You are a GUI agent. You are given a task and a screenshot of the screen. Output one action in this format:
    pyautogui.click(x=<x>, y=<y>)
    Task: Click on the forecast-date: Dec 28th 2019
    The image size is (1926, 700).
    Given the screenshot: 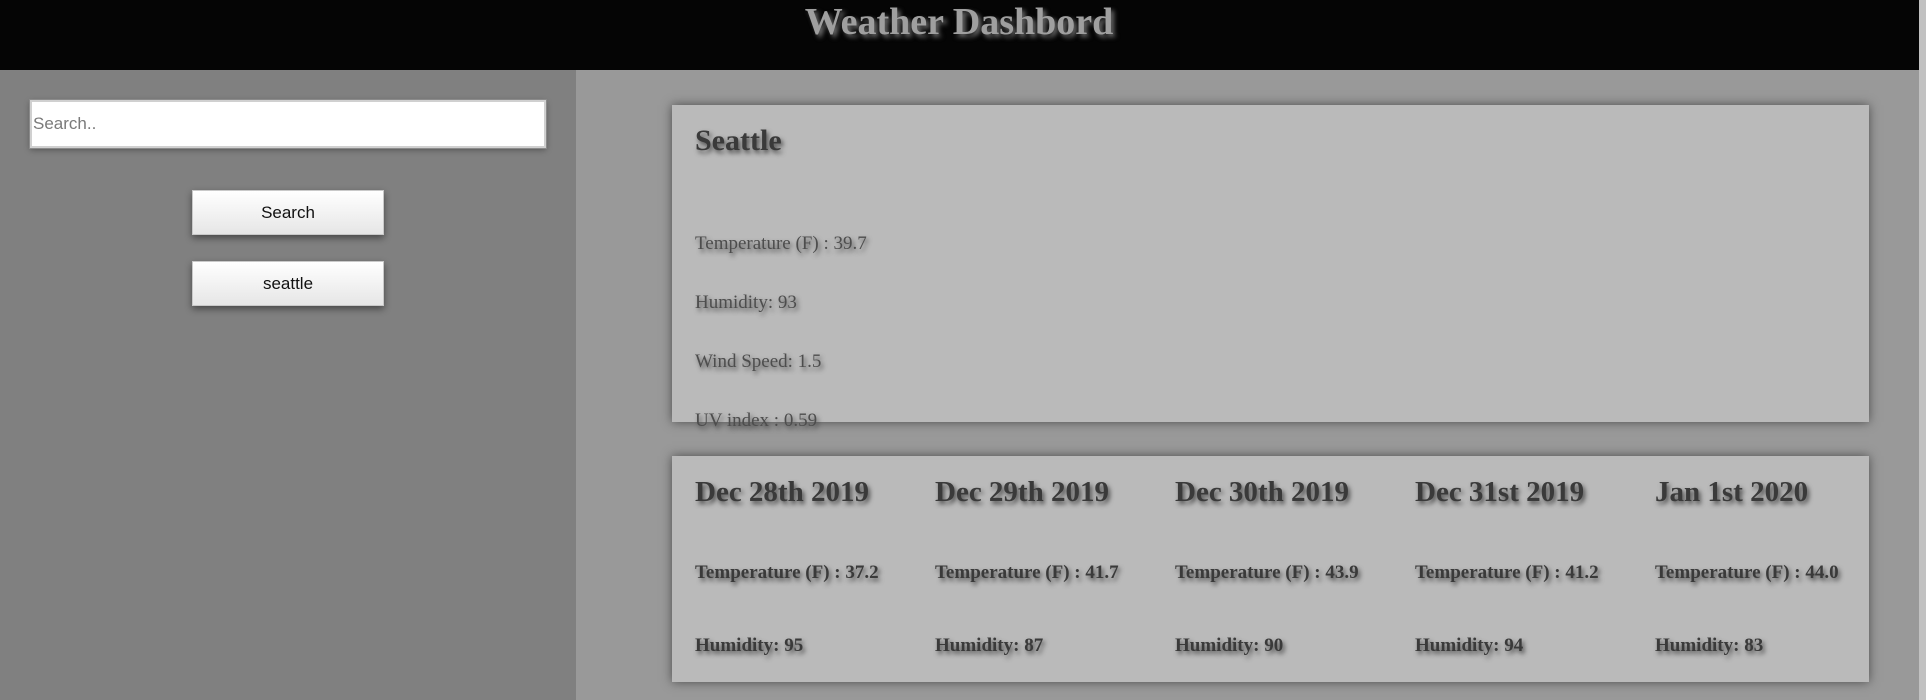 What is the action you would take?
    pyautogui.click(x=782, y=492)
    